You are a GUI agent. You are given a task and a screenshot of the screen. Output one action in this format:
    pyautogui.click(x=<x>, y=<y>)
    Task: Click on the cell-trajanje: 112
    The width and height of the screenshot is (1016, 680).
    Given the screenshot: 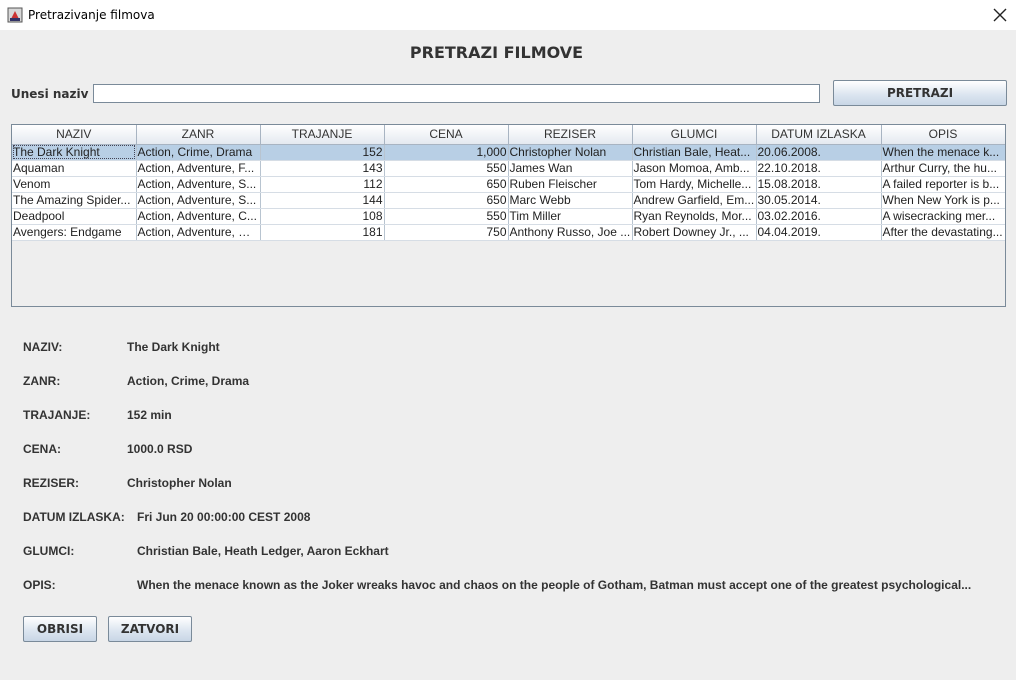 What is the action you would take?
    pyautogui.click(x=322, y=184)
    